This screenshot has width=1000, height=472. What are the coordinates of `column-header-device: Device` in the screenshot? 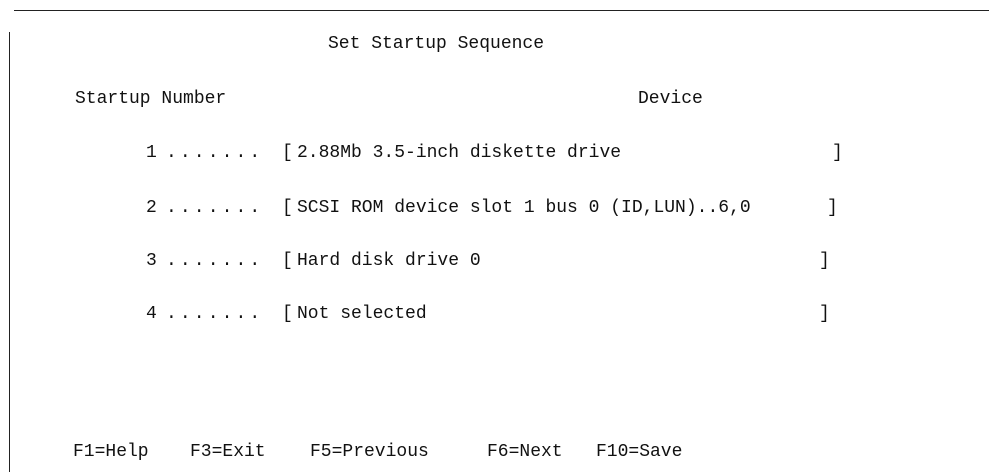 It's located at (670, 99).